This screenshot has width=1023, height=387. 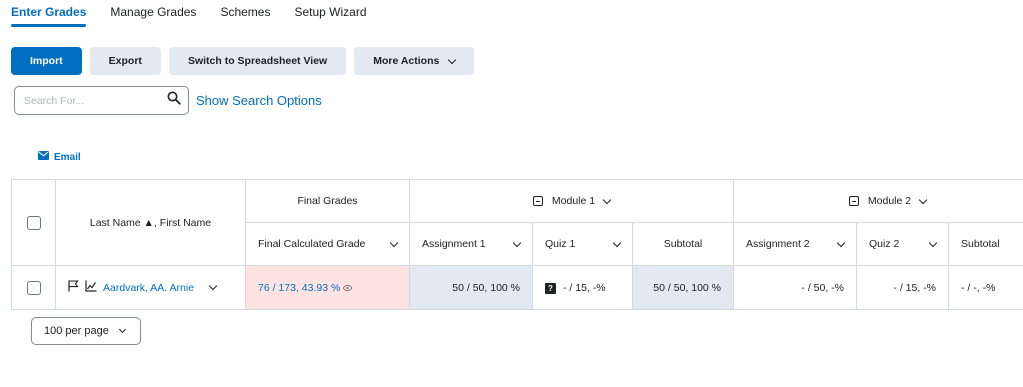 What do you see at coordinates (687, 287) in the screenshot?
I see `subtotal-1-value: 50 / 50, 100 %` at bounding box center [687, 287].